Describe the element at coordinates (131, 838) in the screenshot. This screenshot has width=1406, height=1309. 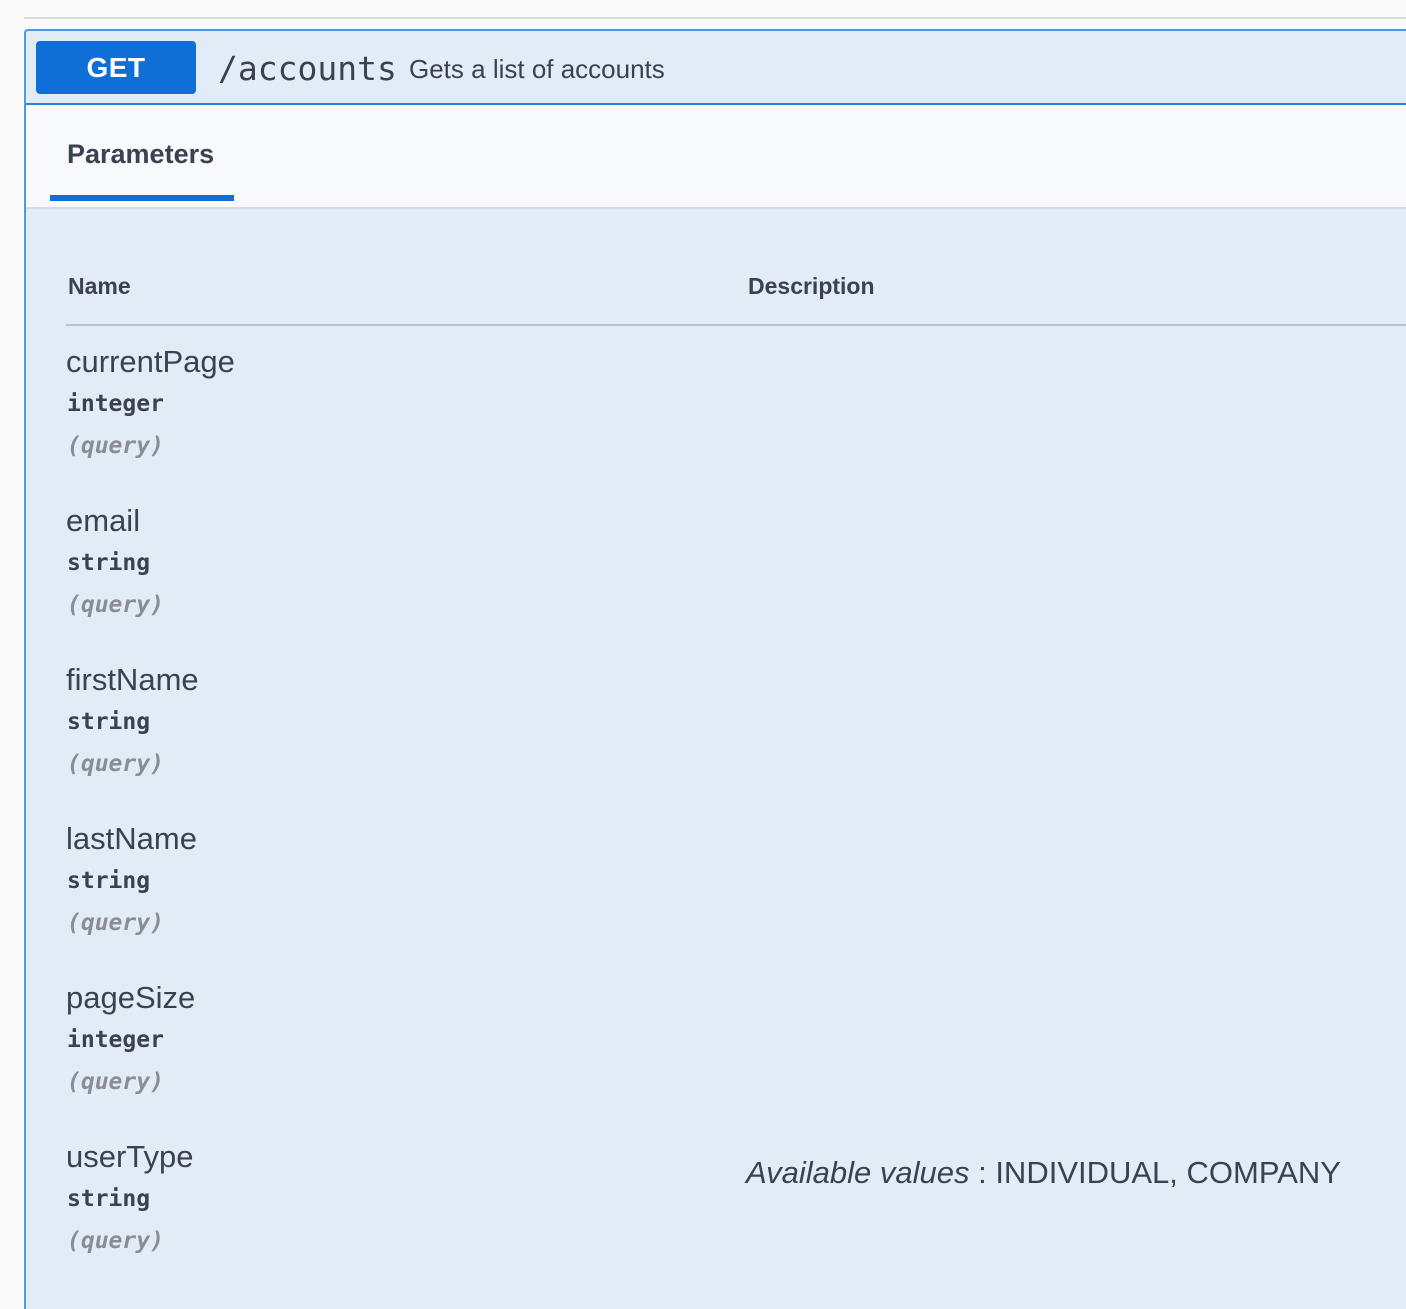
I see `parameter-name: lastName` at that location.